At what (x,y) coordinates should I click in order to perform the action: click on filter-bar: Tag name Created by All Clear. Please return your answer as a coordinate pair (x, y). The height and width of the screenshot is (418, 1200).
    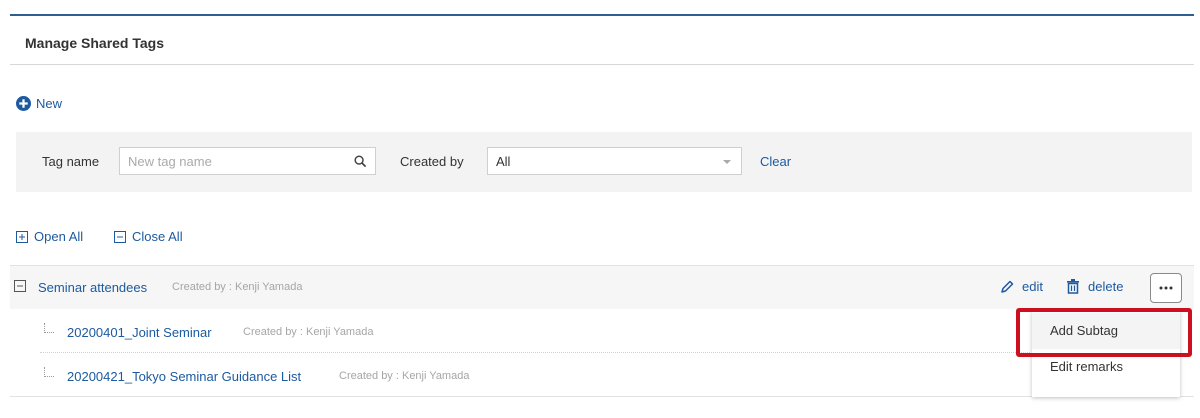
    Looking at the image, I should click on (604, 162).